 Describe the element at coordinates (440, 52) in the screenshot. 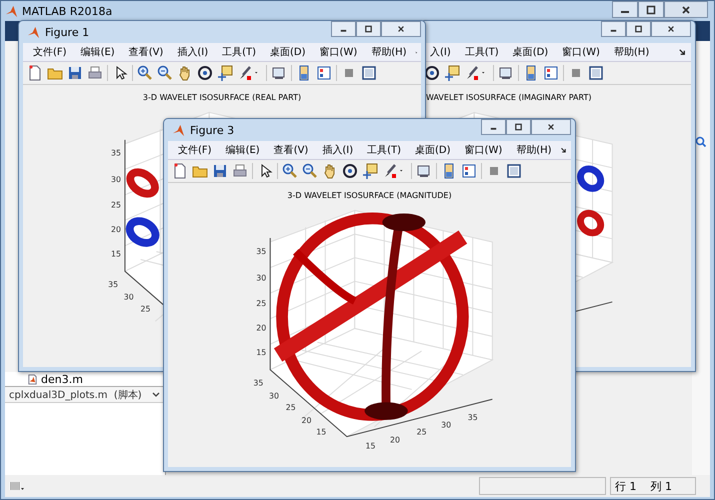

I see `menu-item: 入(I)` at that location.